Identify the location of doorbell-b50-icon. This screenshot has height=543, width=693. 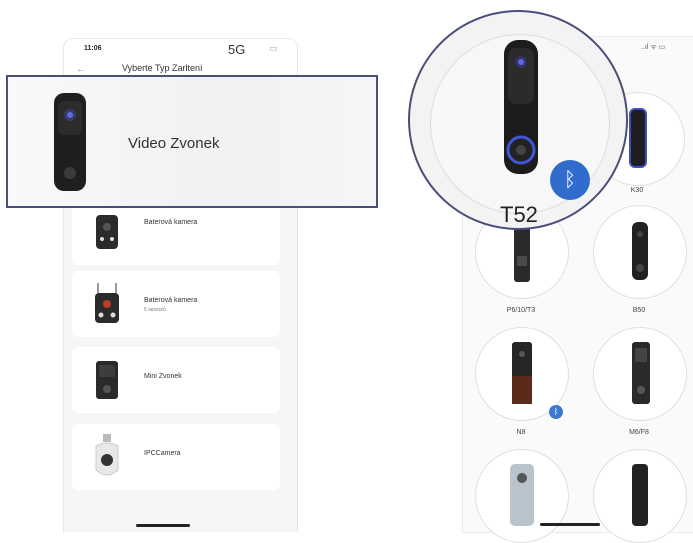
(640, 251).